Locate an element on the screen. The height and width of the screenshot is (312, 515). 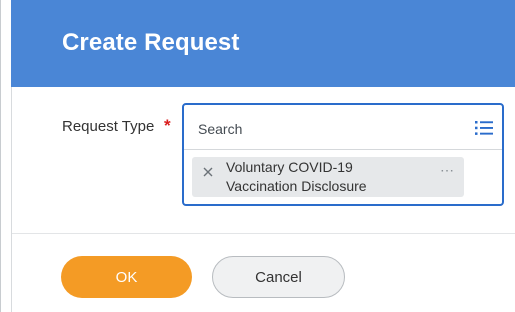
request-type-search-input is located at coordinates (328, 129).